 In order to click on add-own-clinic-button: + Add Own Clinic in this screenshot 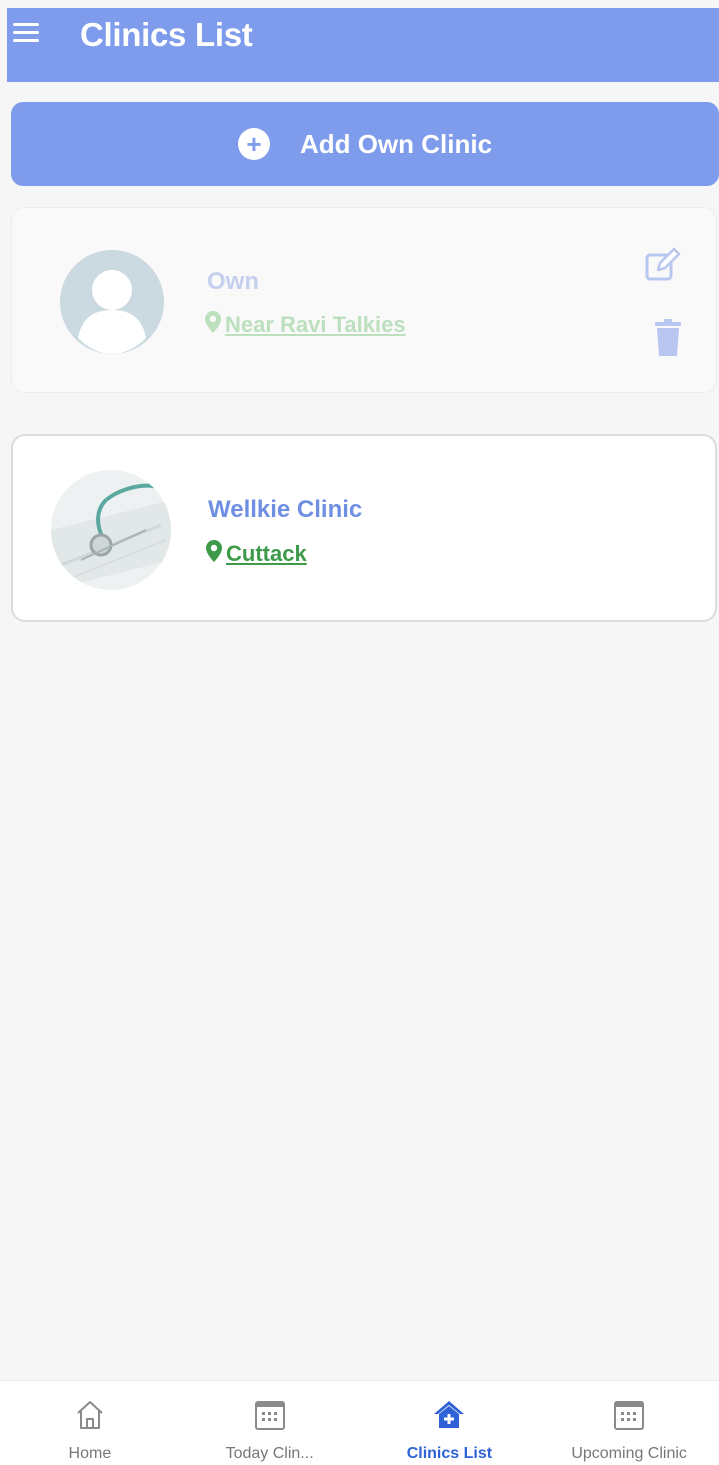, I will do `click(365, 144)`.